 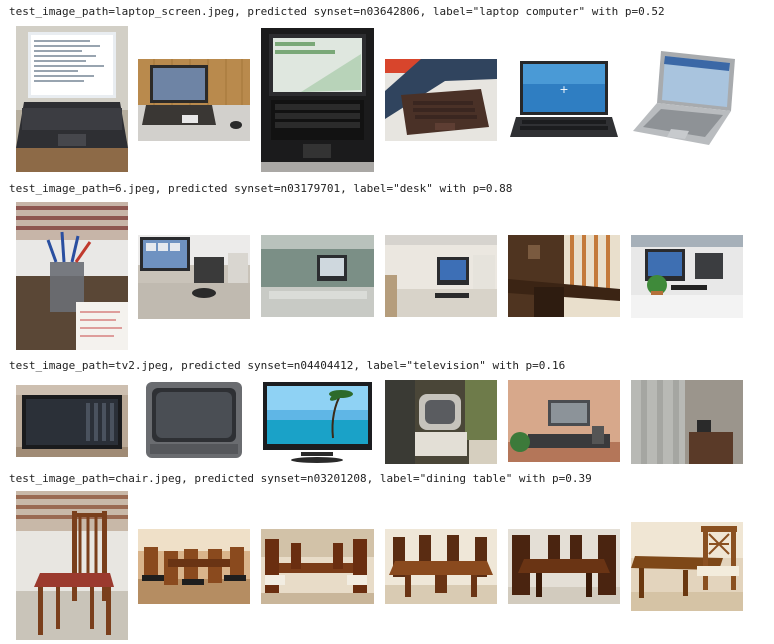 What do you see at coordinates (317, 276) in the screenshot?
I see `office-cubicle-photo` at bounding box center [317, 276].